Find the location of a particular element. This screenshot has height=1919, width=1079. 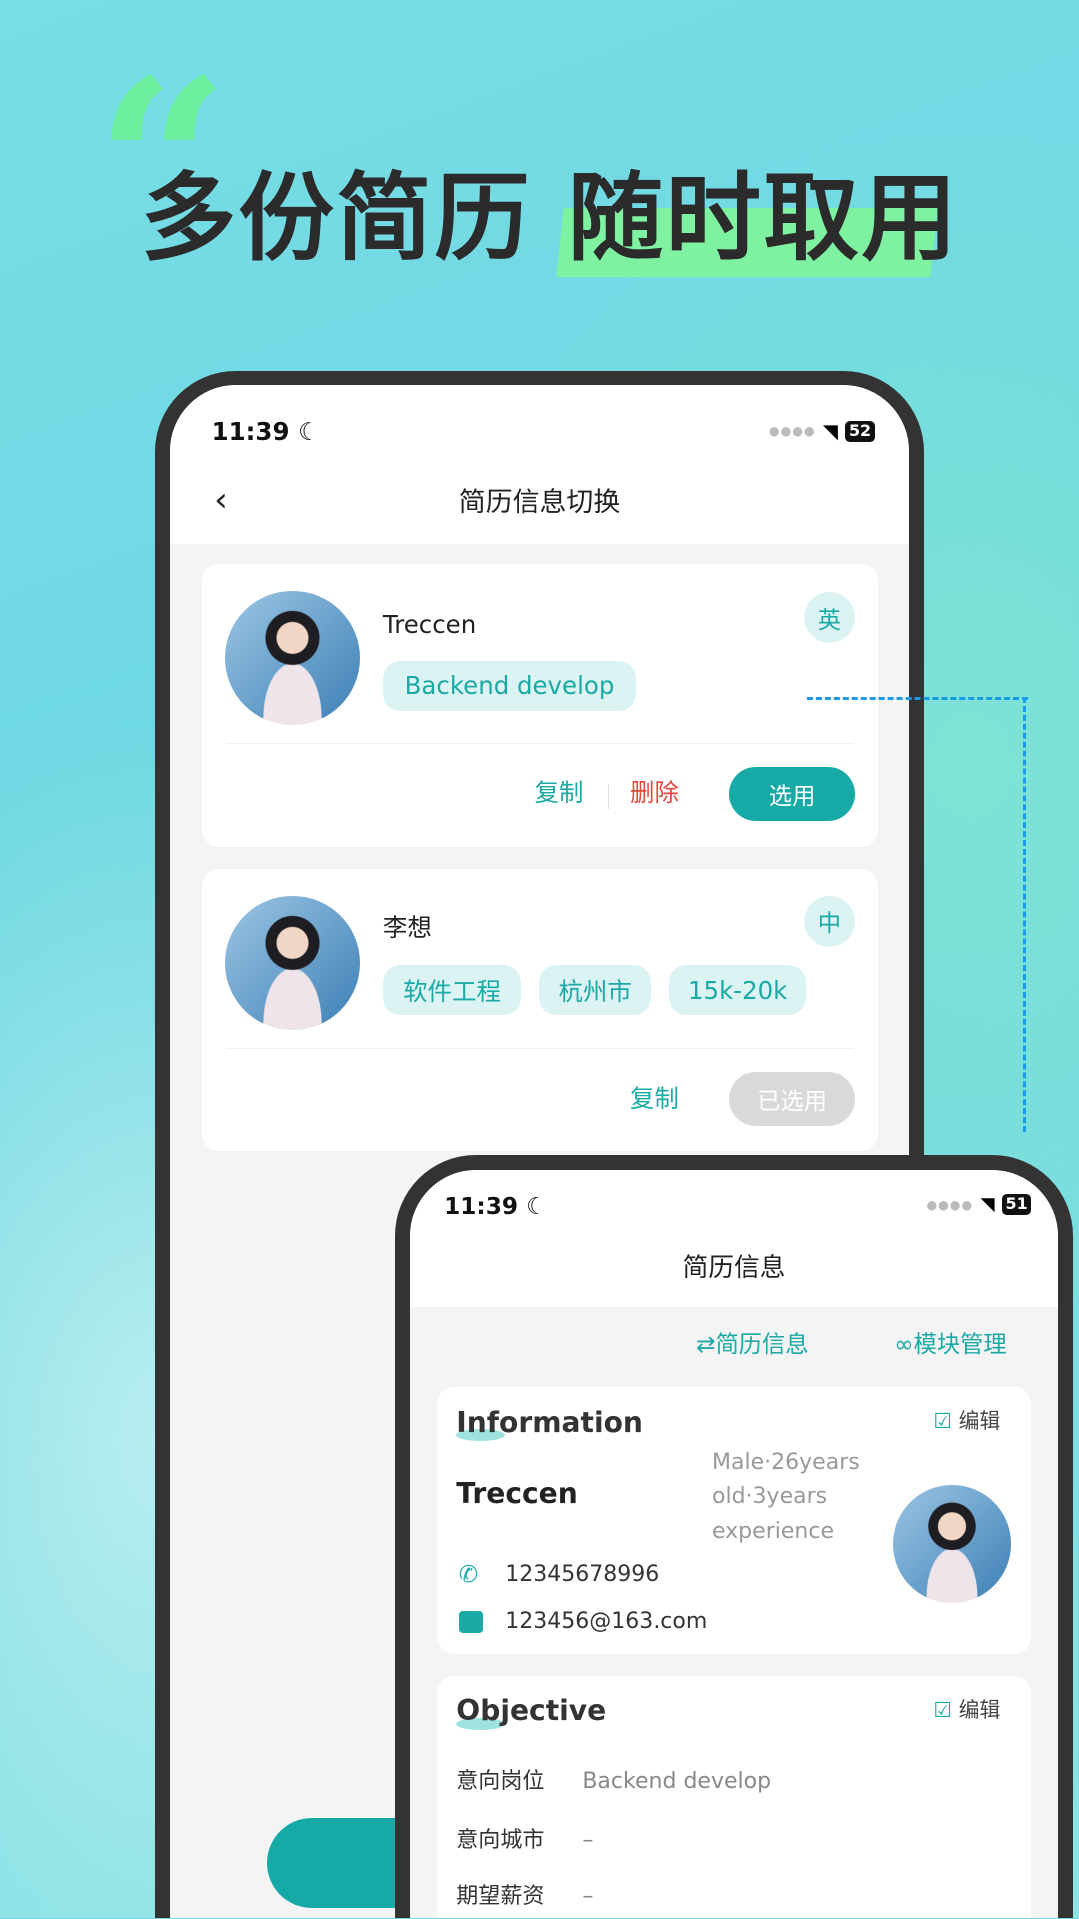

resume-card: 李想 软件工程 杭州市 15k-20k 中 复制 已选用 is located at coordinates (540, 1010).